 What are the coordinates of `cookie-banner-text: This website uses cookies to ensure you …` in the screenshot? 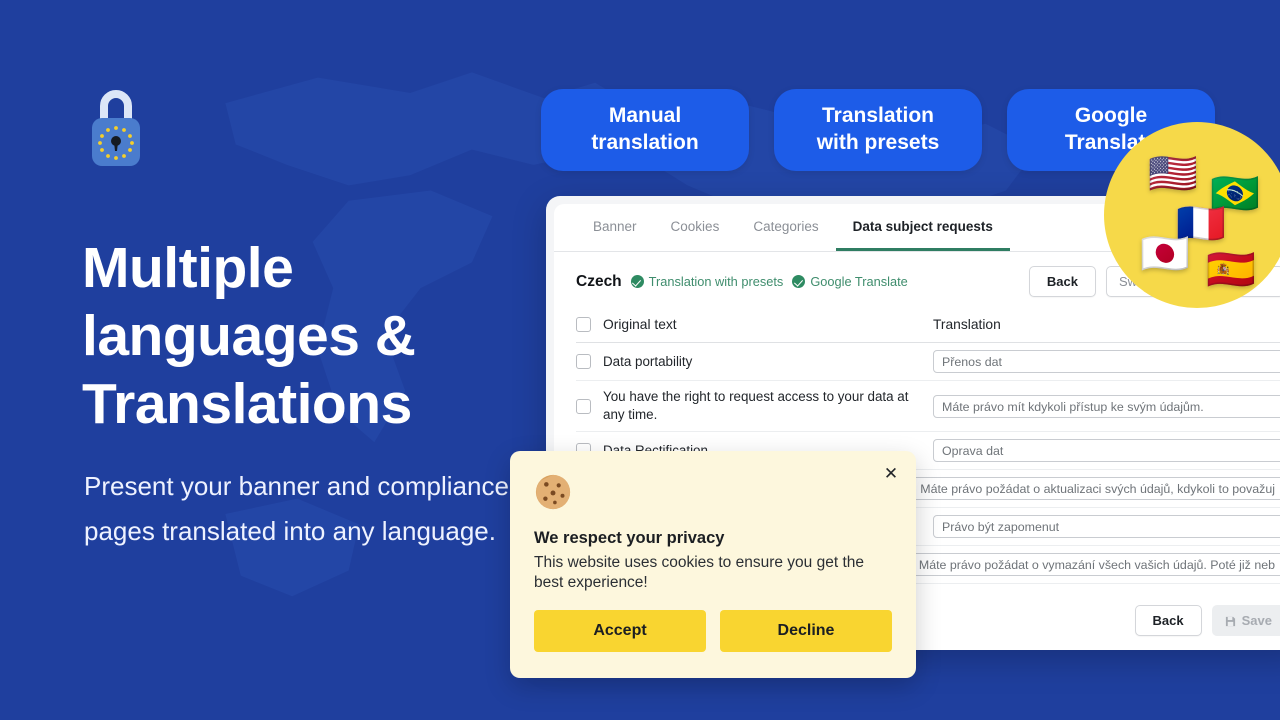 It's located at (699, 572).